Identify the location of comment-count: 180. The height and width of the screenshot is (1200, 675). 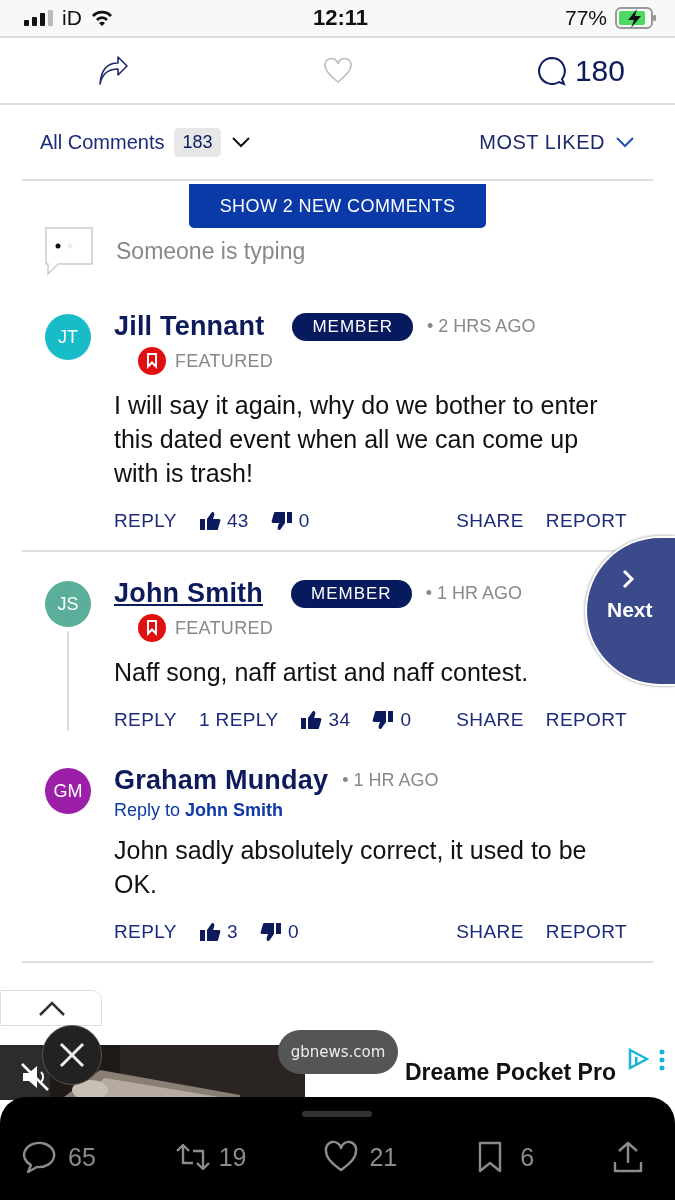
(599, 70).